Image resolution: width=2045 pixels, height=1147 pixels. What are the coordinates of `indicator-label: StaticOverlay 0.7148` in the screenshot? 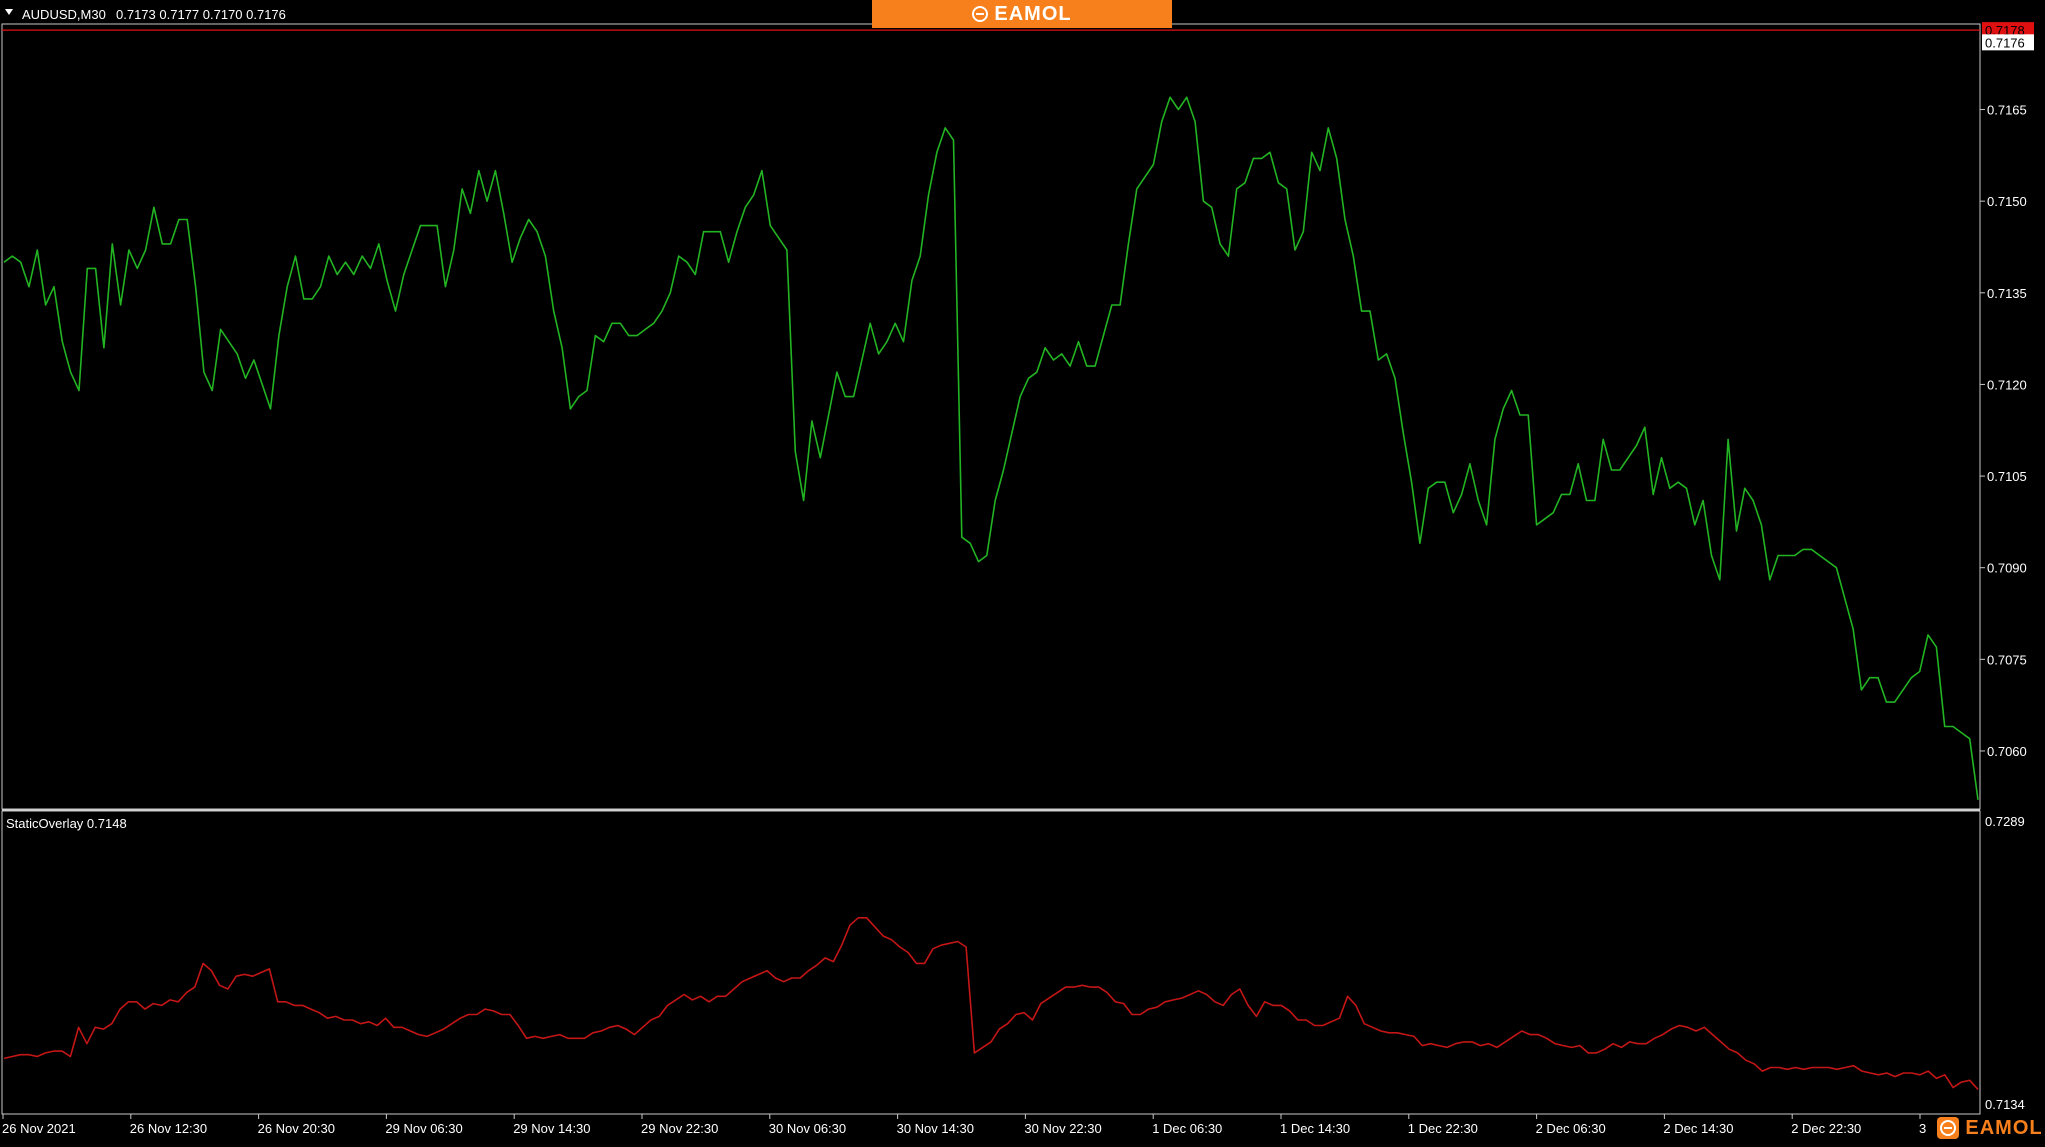 It's located at (66, 823).